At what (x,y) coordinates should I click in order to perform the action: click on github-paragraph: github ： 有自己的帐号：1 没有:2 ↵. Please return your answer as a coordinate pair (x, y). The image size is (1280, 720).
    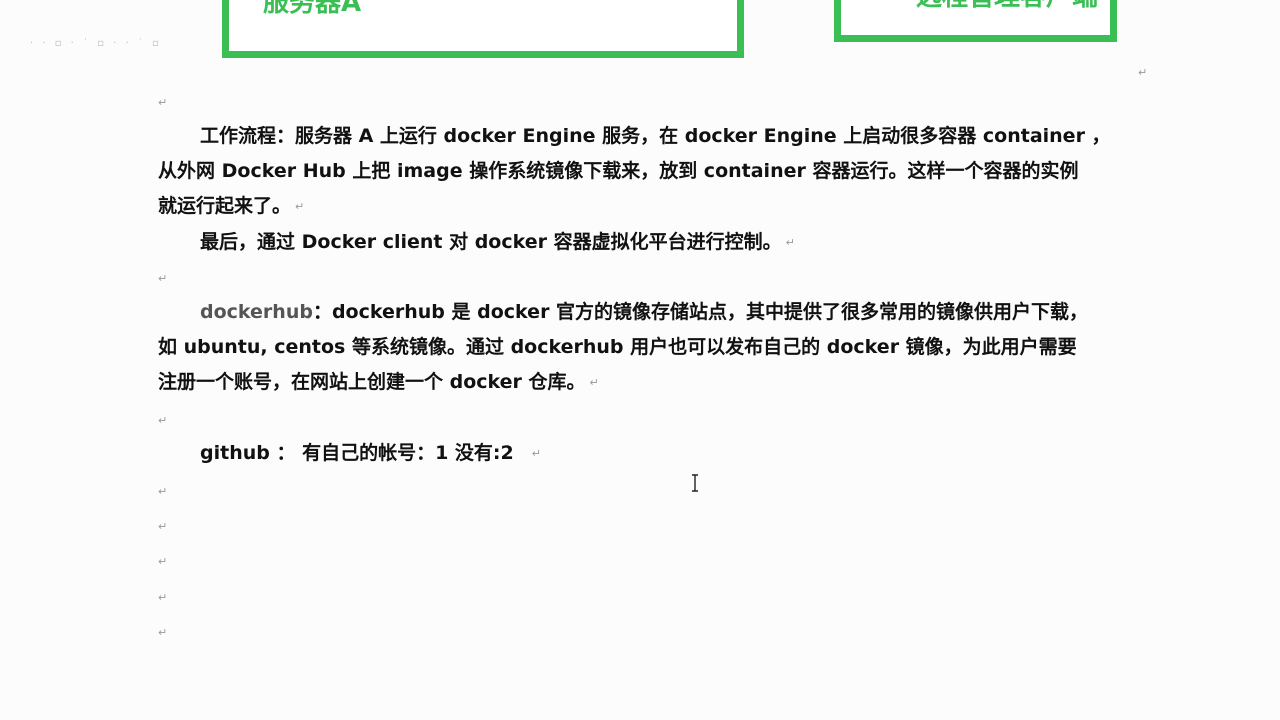
    Looking at the image, I should click on (349, 453).